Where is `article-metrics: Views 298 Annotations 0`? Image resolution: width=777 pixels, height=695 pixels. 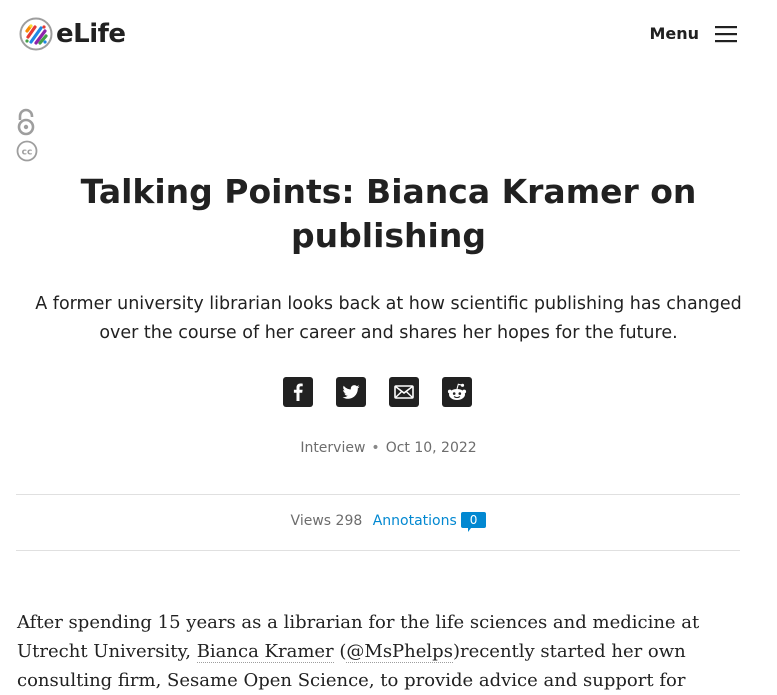 article-metrics: Views 298 Annotations 0 is located at coordinates (388, 521).